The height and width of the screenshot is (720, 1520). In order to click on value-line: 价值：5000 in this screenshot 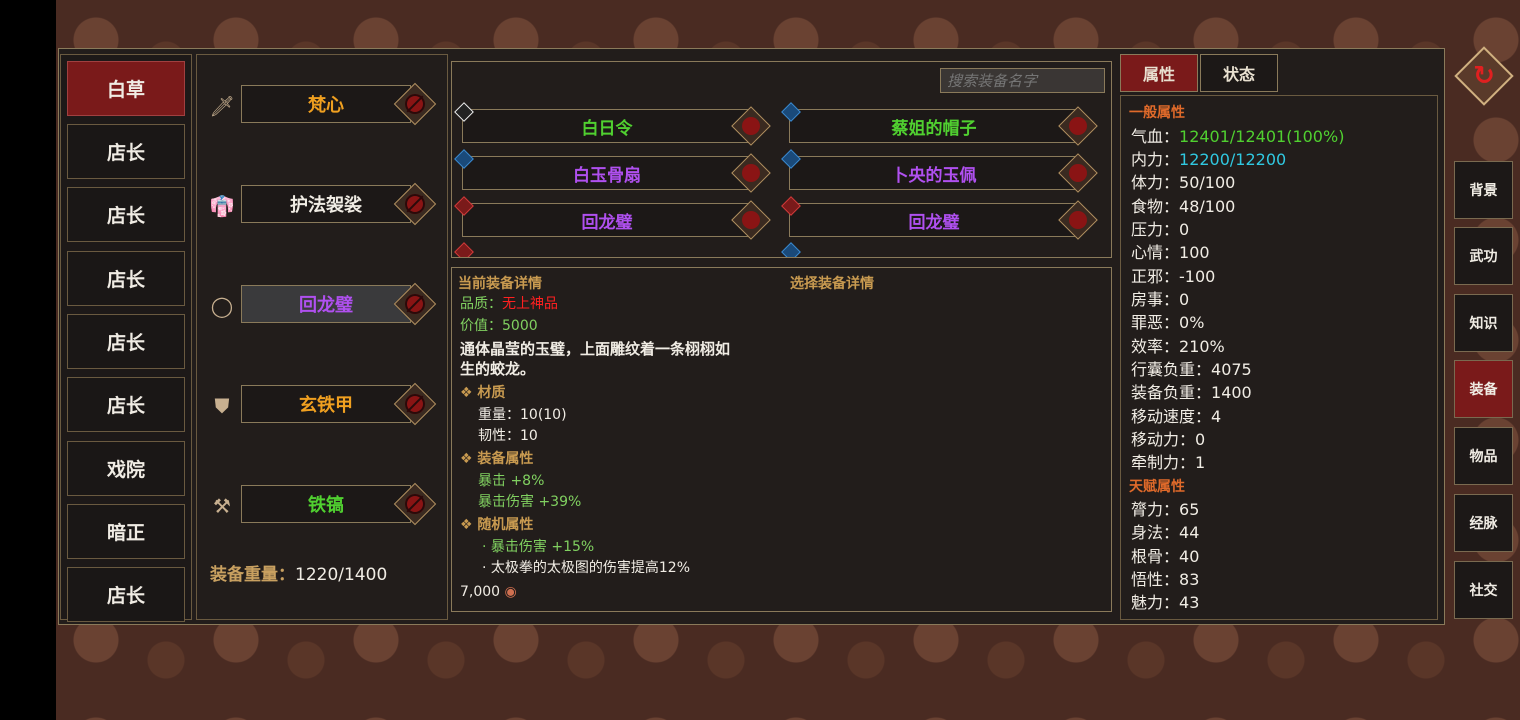, I will do `click(499, 325)`.